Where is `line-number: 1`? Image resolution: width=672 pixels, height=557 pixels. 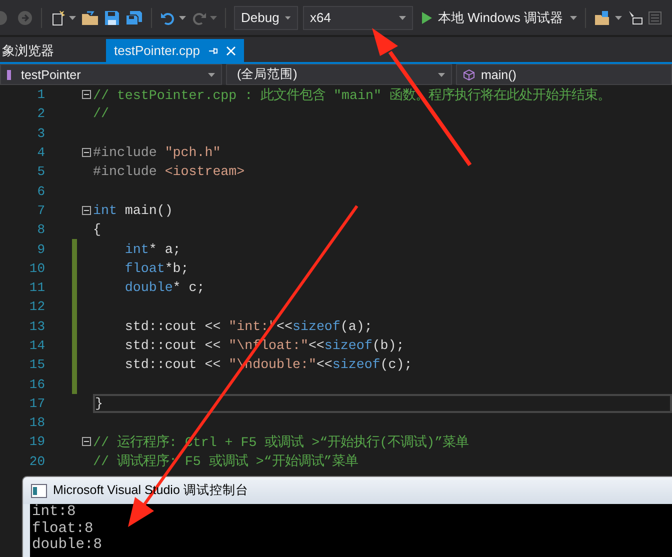 line-number: 1 is located at coordinates (40, 94).